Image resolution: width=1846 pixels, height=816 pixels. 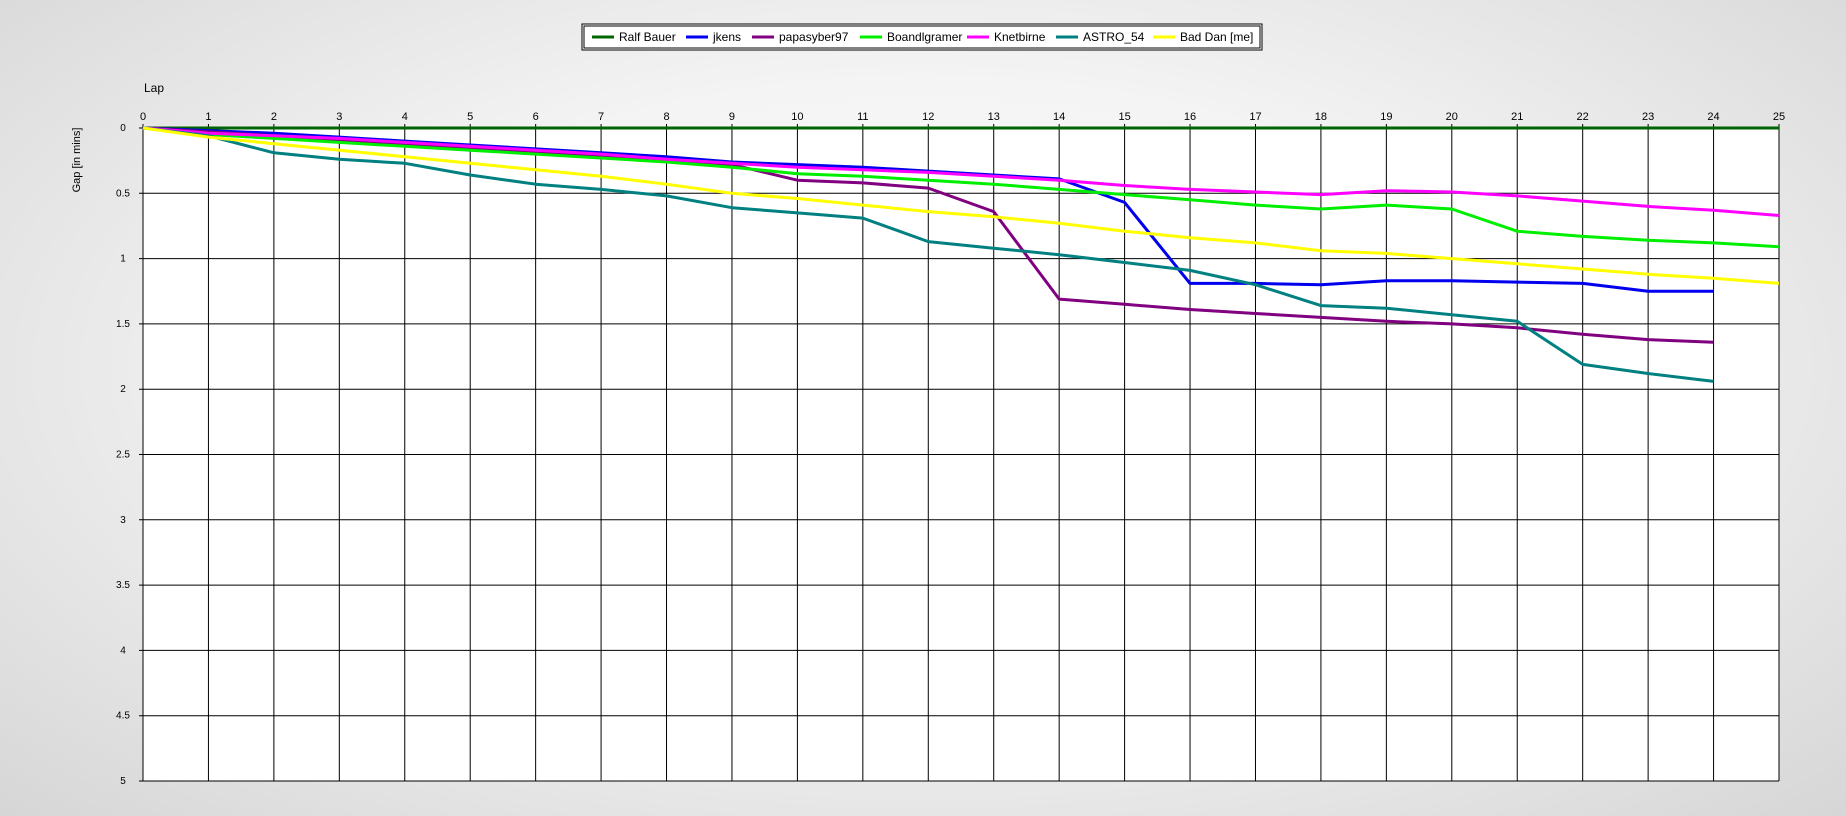 What do you see at coordinates (123, 716) in the screenshot?
I see `y-tick-label: 4.5` at bounding box center [123, 716].